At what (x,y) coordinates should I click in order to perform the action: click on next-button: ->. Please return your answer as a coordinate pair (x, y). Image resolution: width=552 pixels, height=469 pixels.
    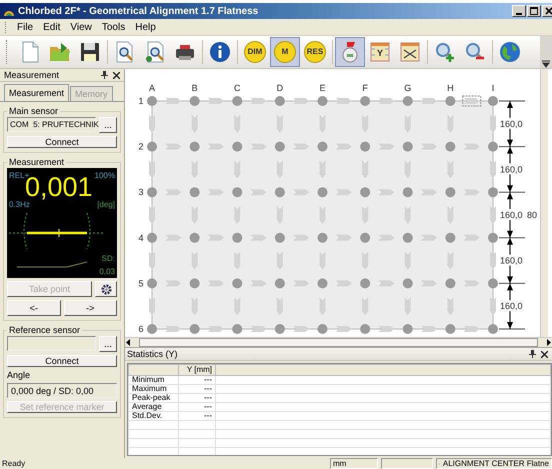
    Looking at the image, I should click on (90, 308).